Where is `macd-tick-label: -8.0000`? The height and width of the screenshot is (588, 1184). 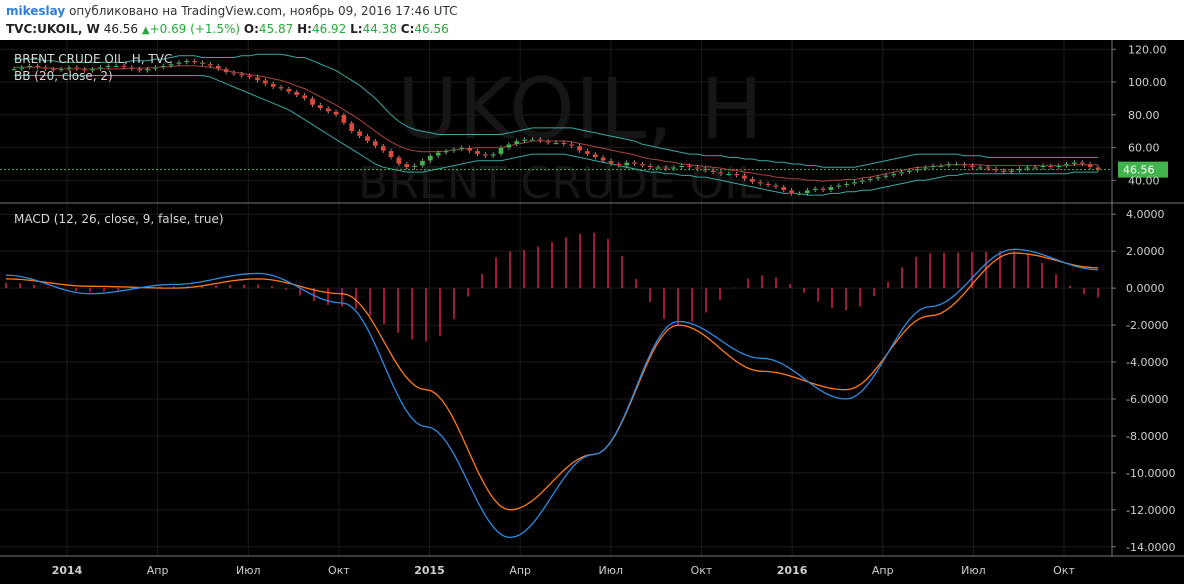 macd-tick-label: -8.0000 is located at coordinates (1147, 436).